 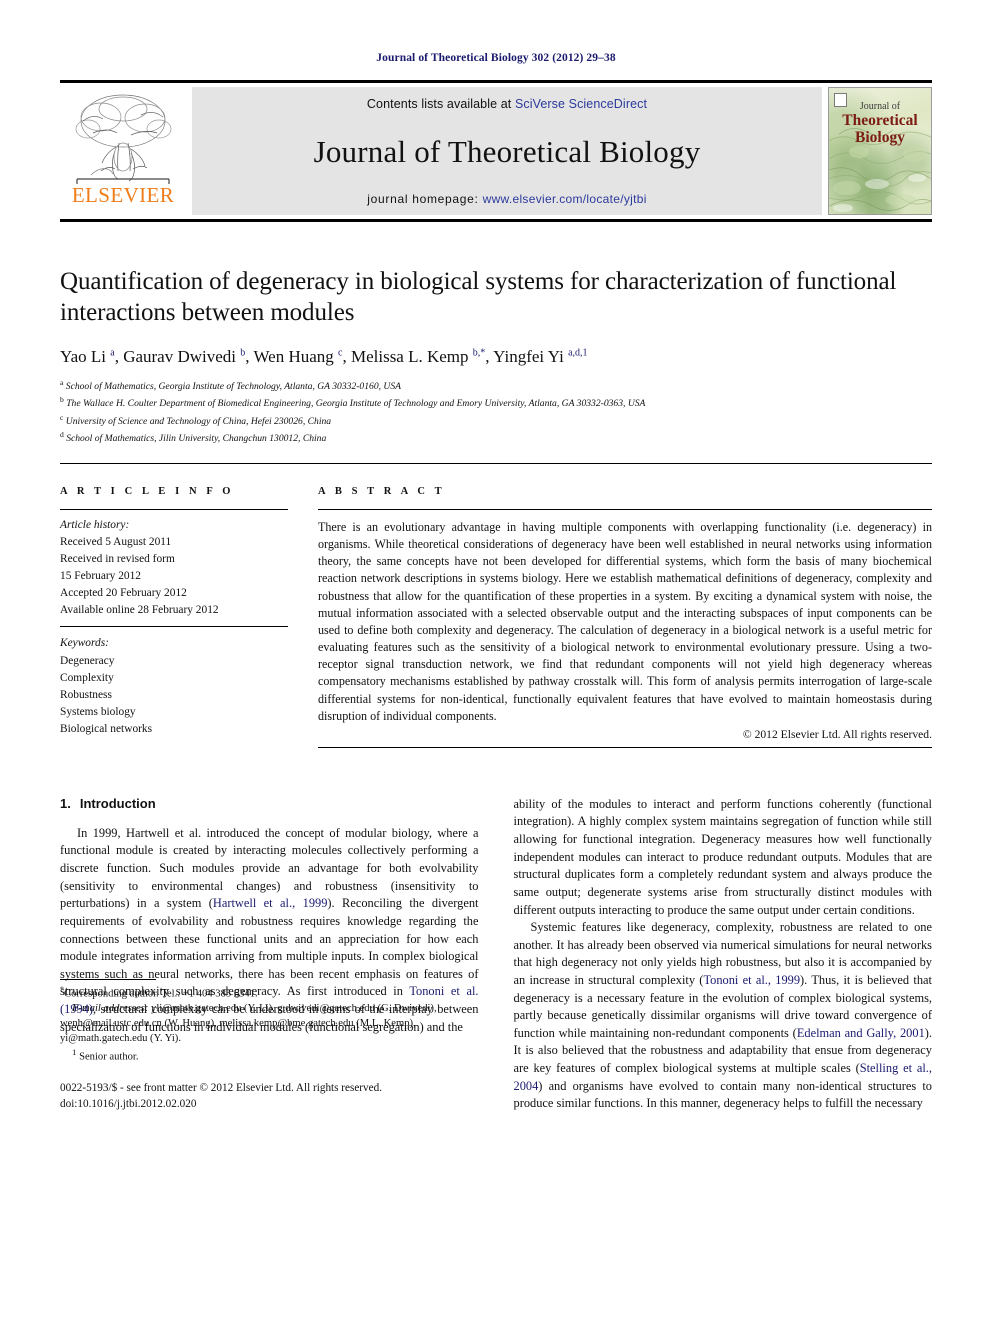 I want to click on keyword-item: Biological networks, so click(x=106, y=729).